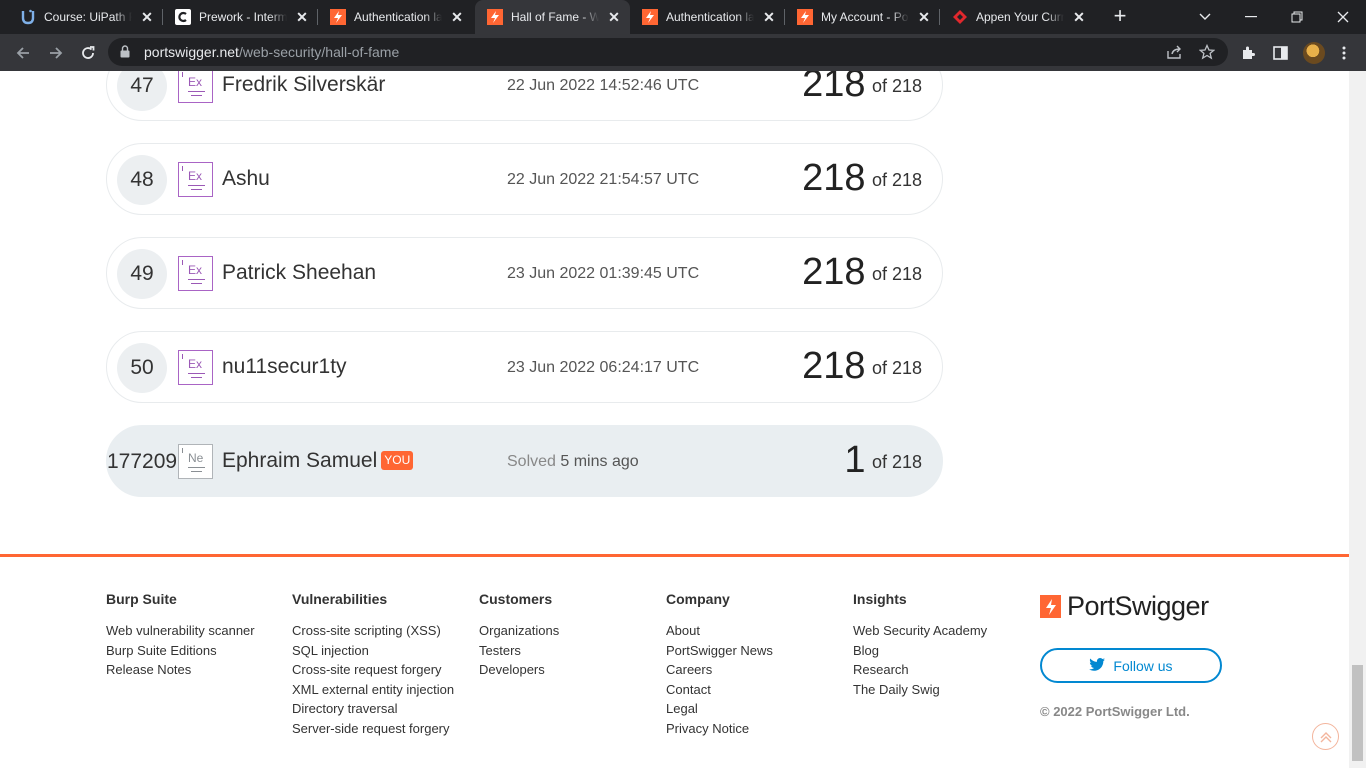 Image resolution: width=1366 pixels, height=768 pixels. Describe the element at coordinates (1357, 419) in the screenshot. I see `page-scrollbar` at that location.